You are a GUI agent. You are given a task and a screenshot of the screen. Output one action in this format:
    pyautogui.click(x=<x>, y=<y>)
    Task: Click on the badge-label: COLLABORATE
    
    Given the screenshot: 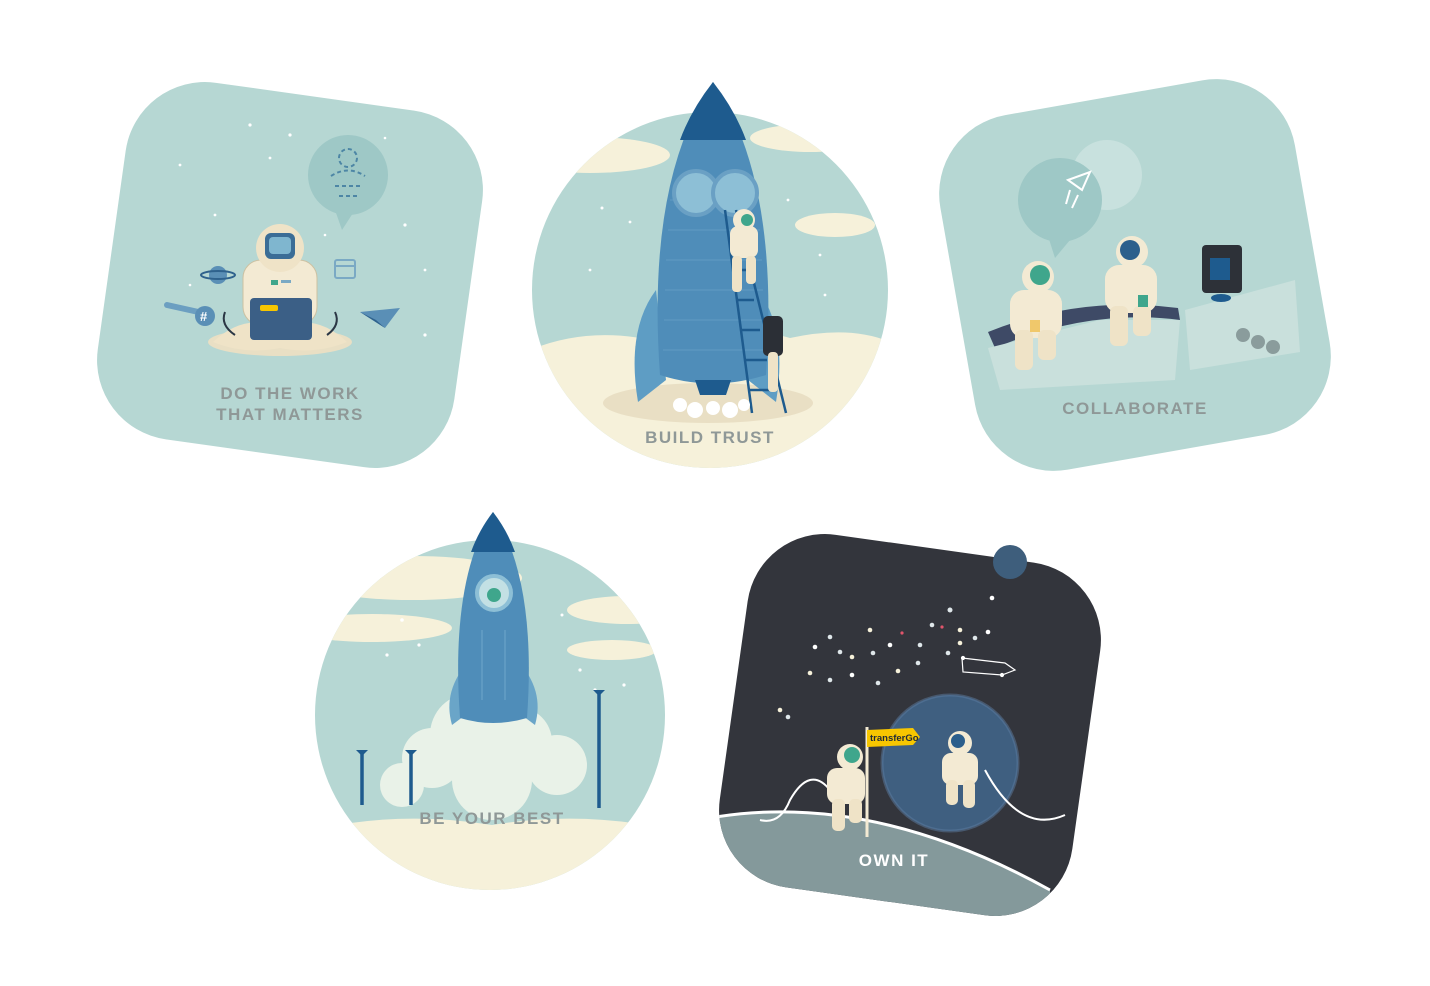 What is the action you would take?
    pyautogui.click(x=1135, y=408)
    